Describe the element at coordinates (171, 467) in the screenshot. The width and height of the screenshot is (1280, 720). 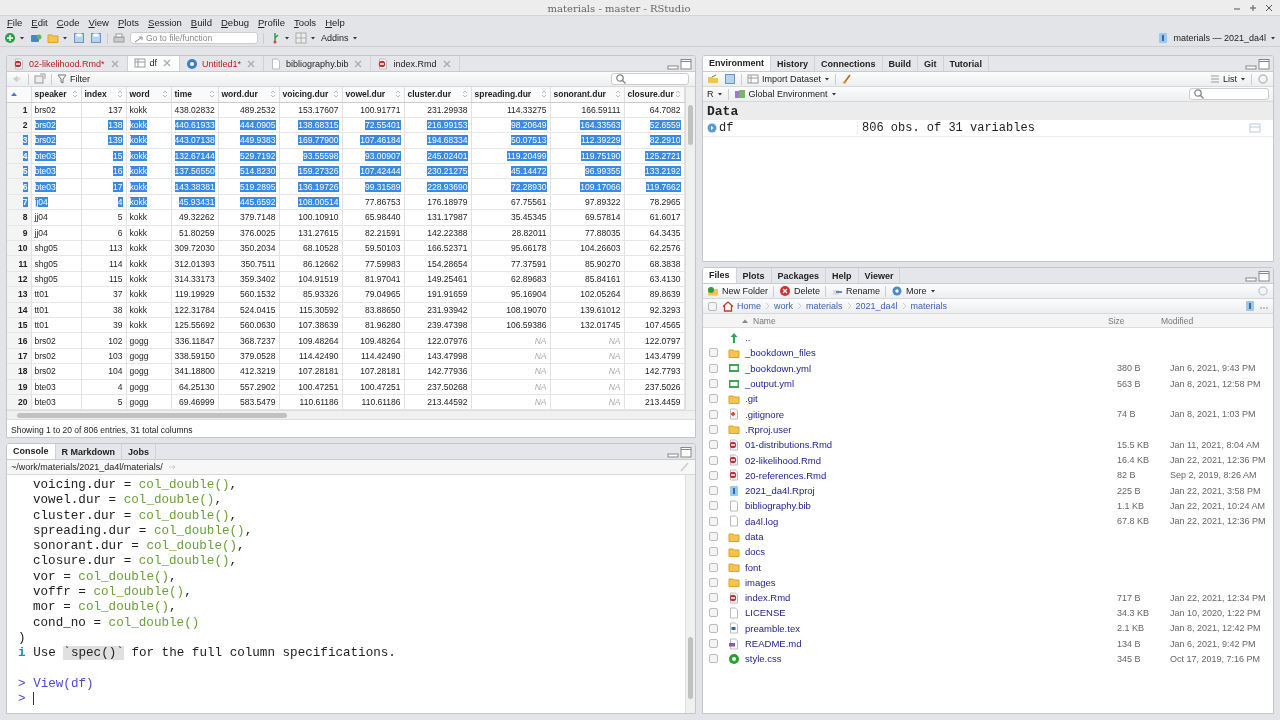
I see `arrow-icon` at that location.